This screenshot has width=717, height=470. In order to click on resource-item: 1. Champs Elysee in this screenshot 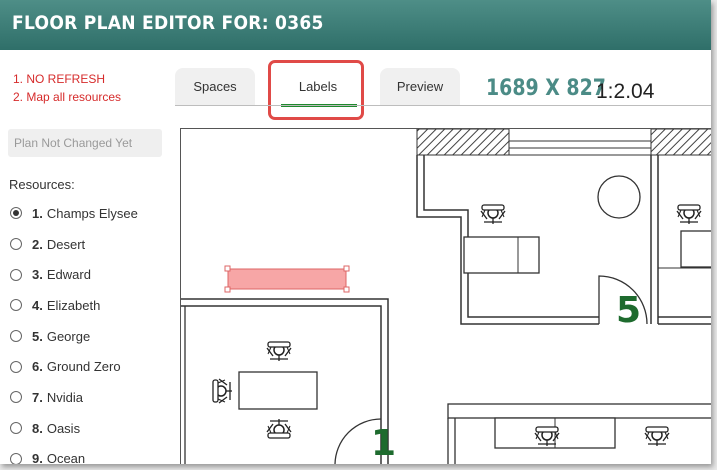, I will do `click(74, 213)`.